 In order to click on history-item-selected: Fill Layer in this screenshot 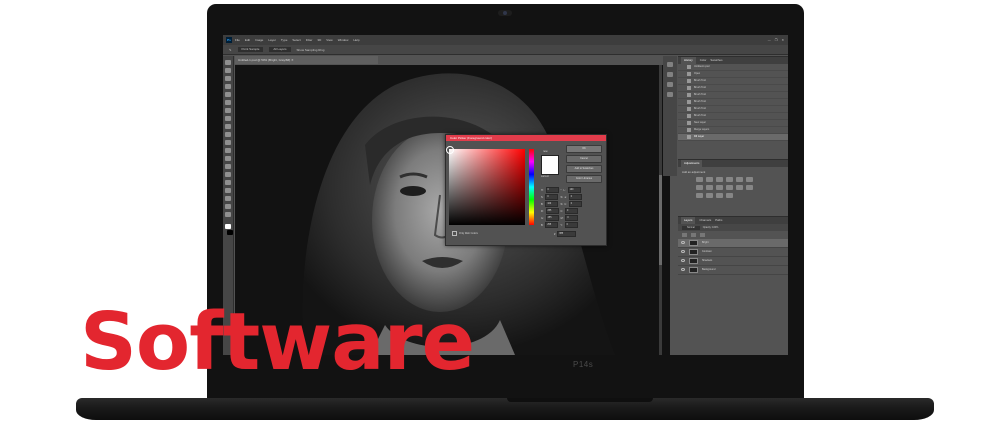, I will do `click(733, 137)`.